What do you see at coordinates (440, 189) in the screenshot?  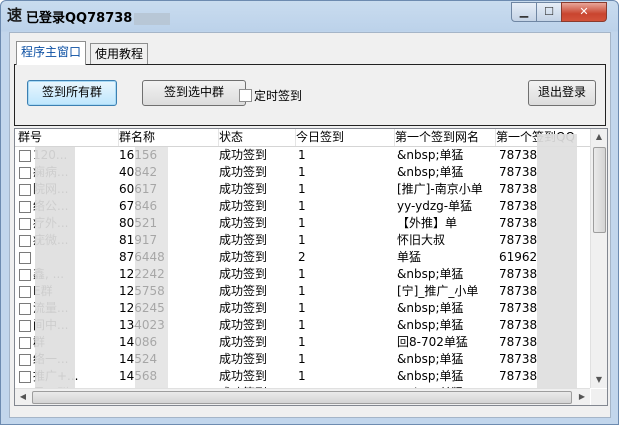 I see `cell-first-signer-name: [推广]-南京小单` at bounding box center [440, 189].